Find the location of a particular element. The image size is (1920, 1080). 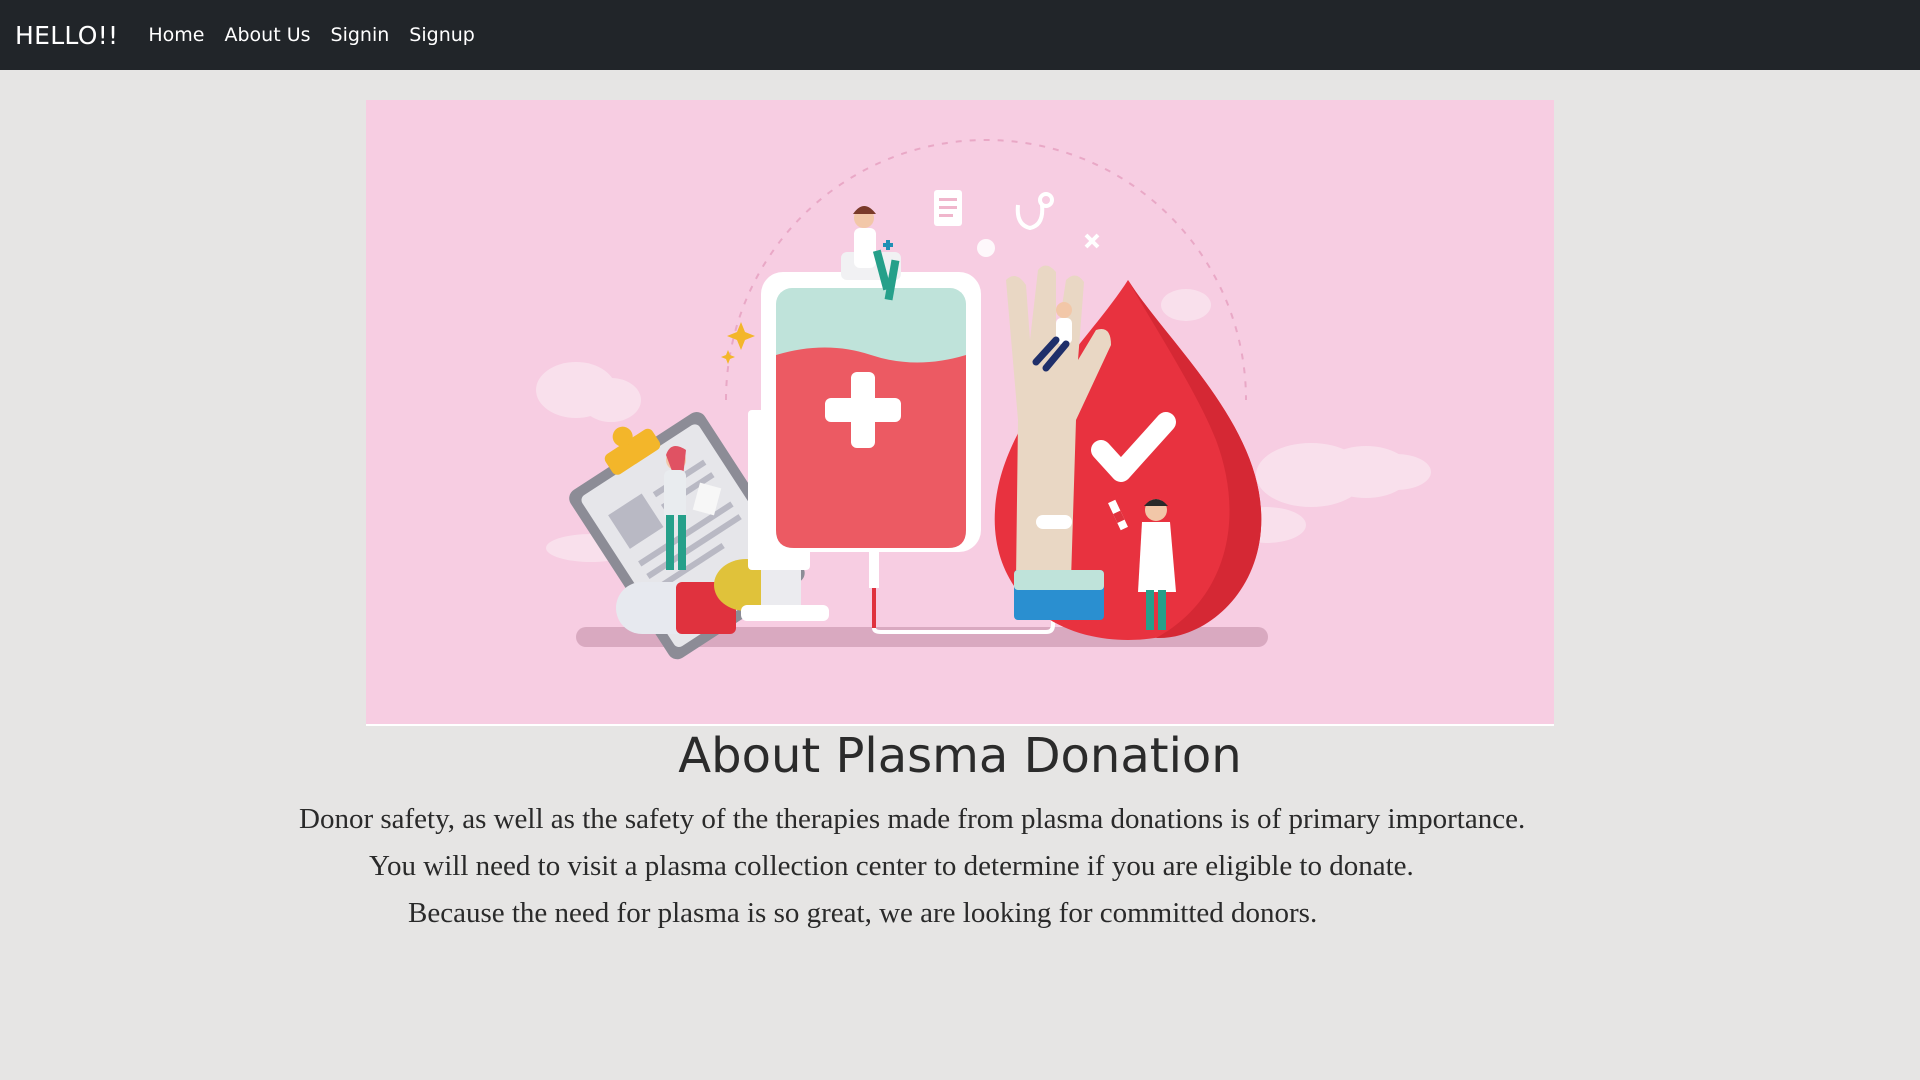

brand-logo: HELLO!! is located at coordinates (66, 35).